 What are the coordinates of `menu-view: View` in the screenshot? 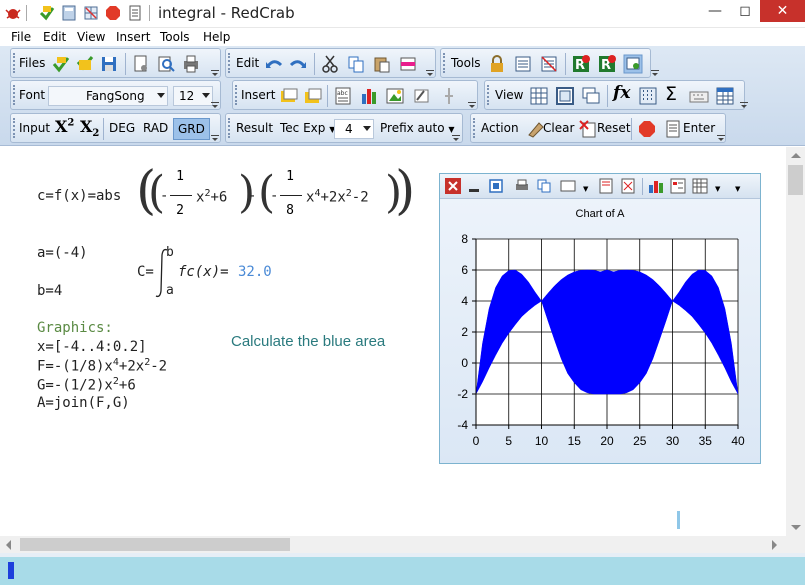 It's located at (91, 37).